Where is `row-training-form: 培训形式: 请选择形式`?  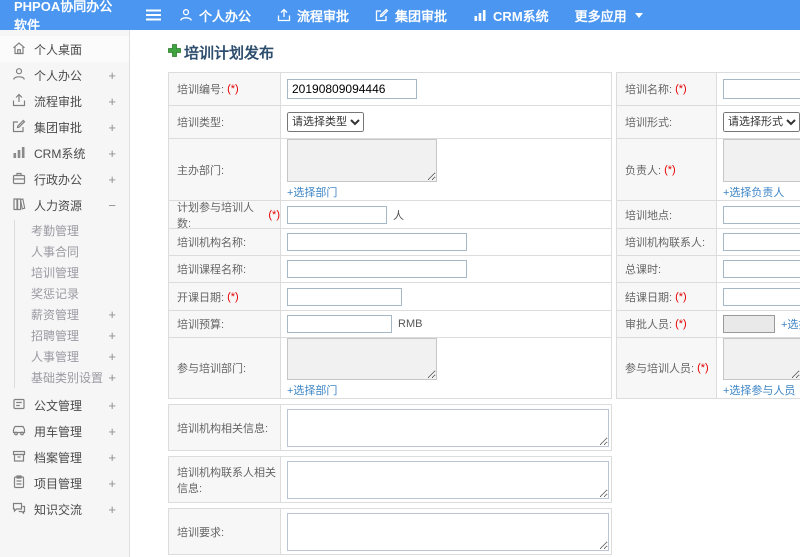 row-training-form: 培训形式: 请选择形式 is located at coordinates (708, 122).